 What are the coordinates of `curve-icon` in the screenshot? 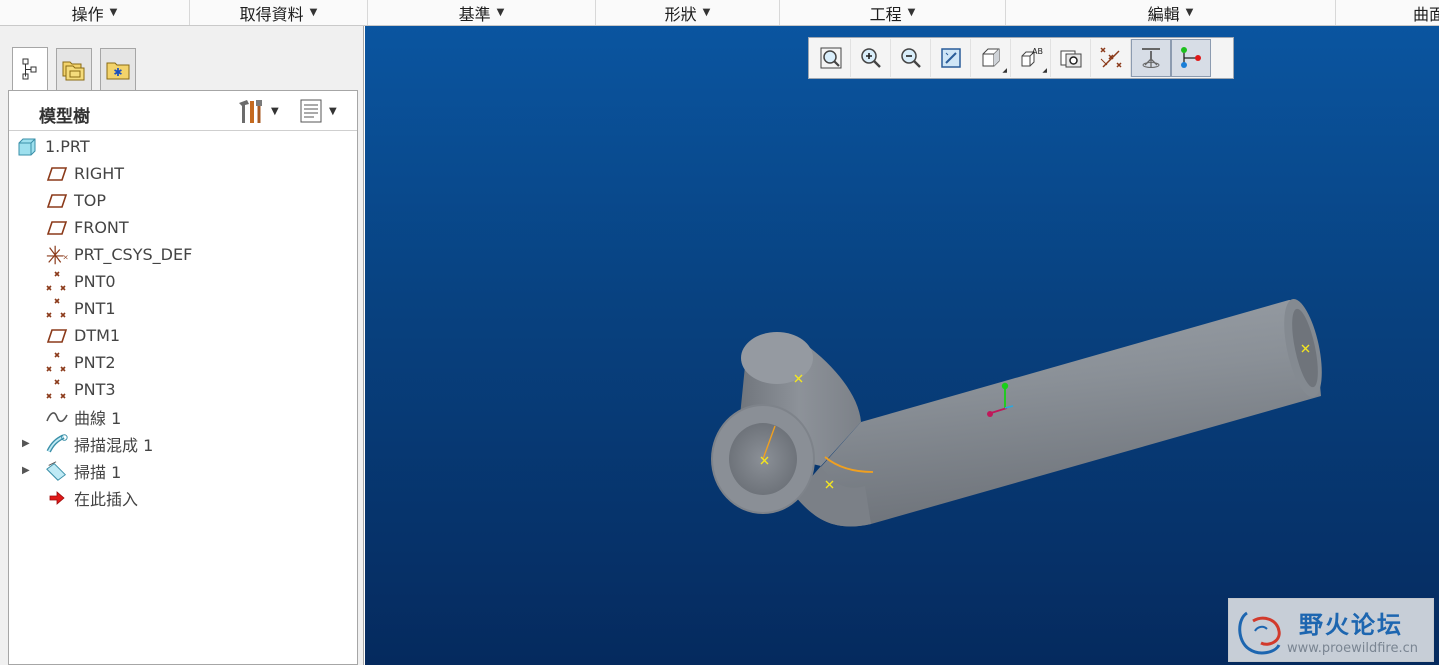 It's located at (57, 417).